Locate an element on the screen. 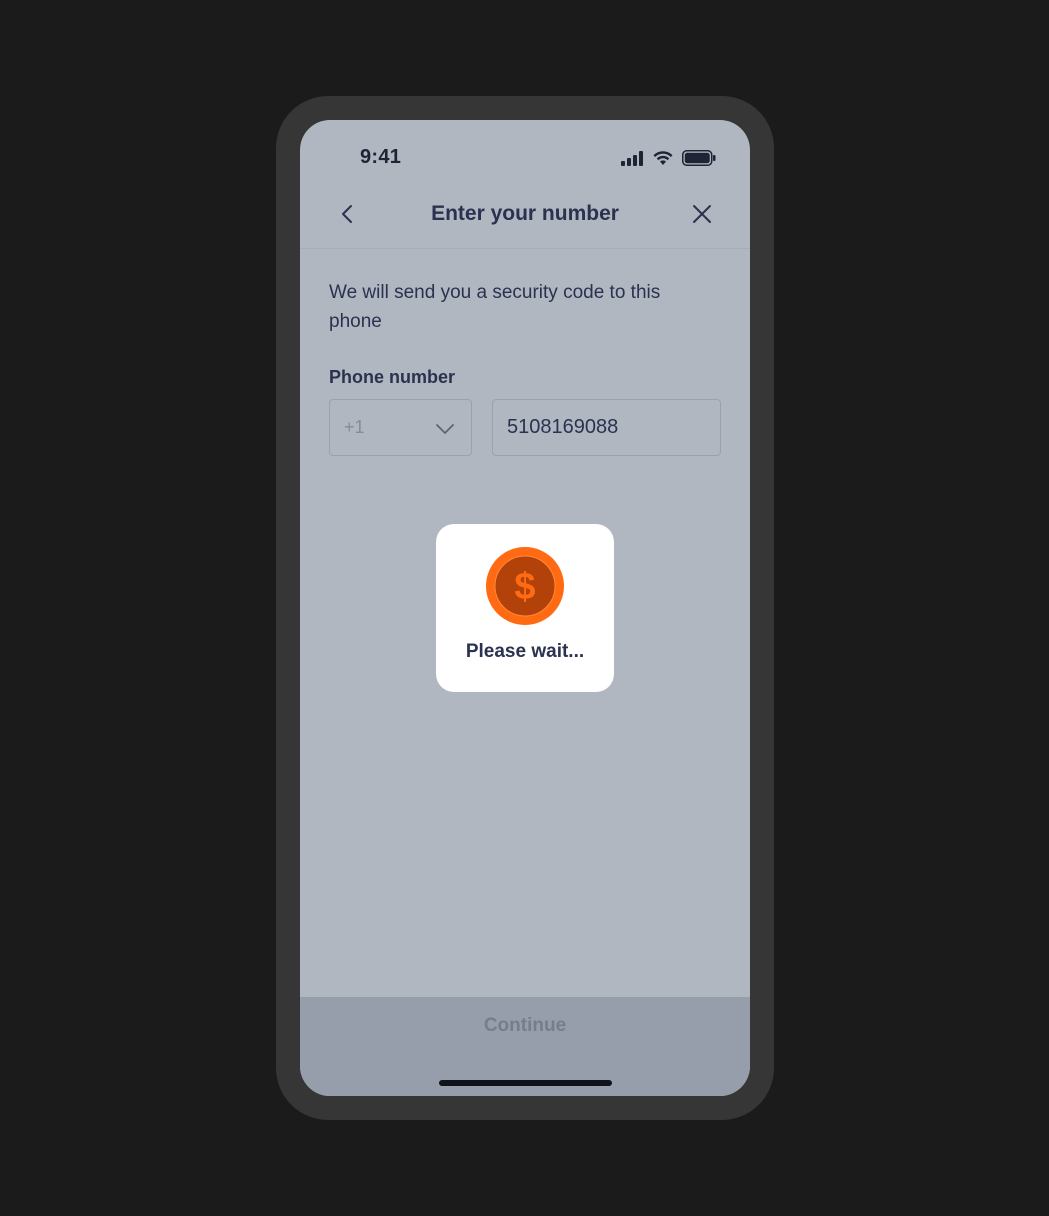 This screenshot has height=1216, width=1049. dollar-coin-icon: $ is located at coordinates (525, 586).